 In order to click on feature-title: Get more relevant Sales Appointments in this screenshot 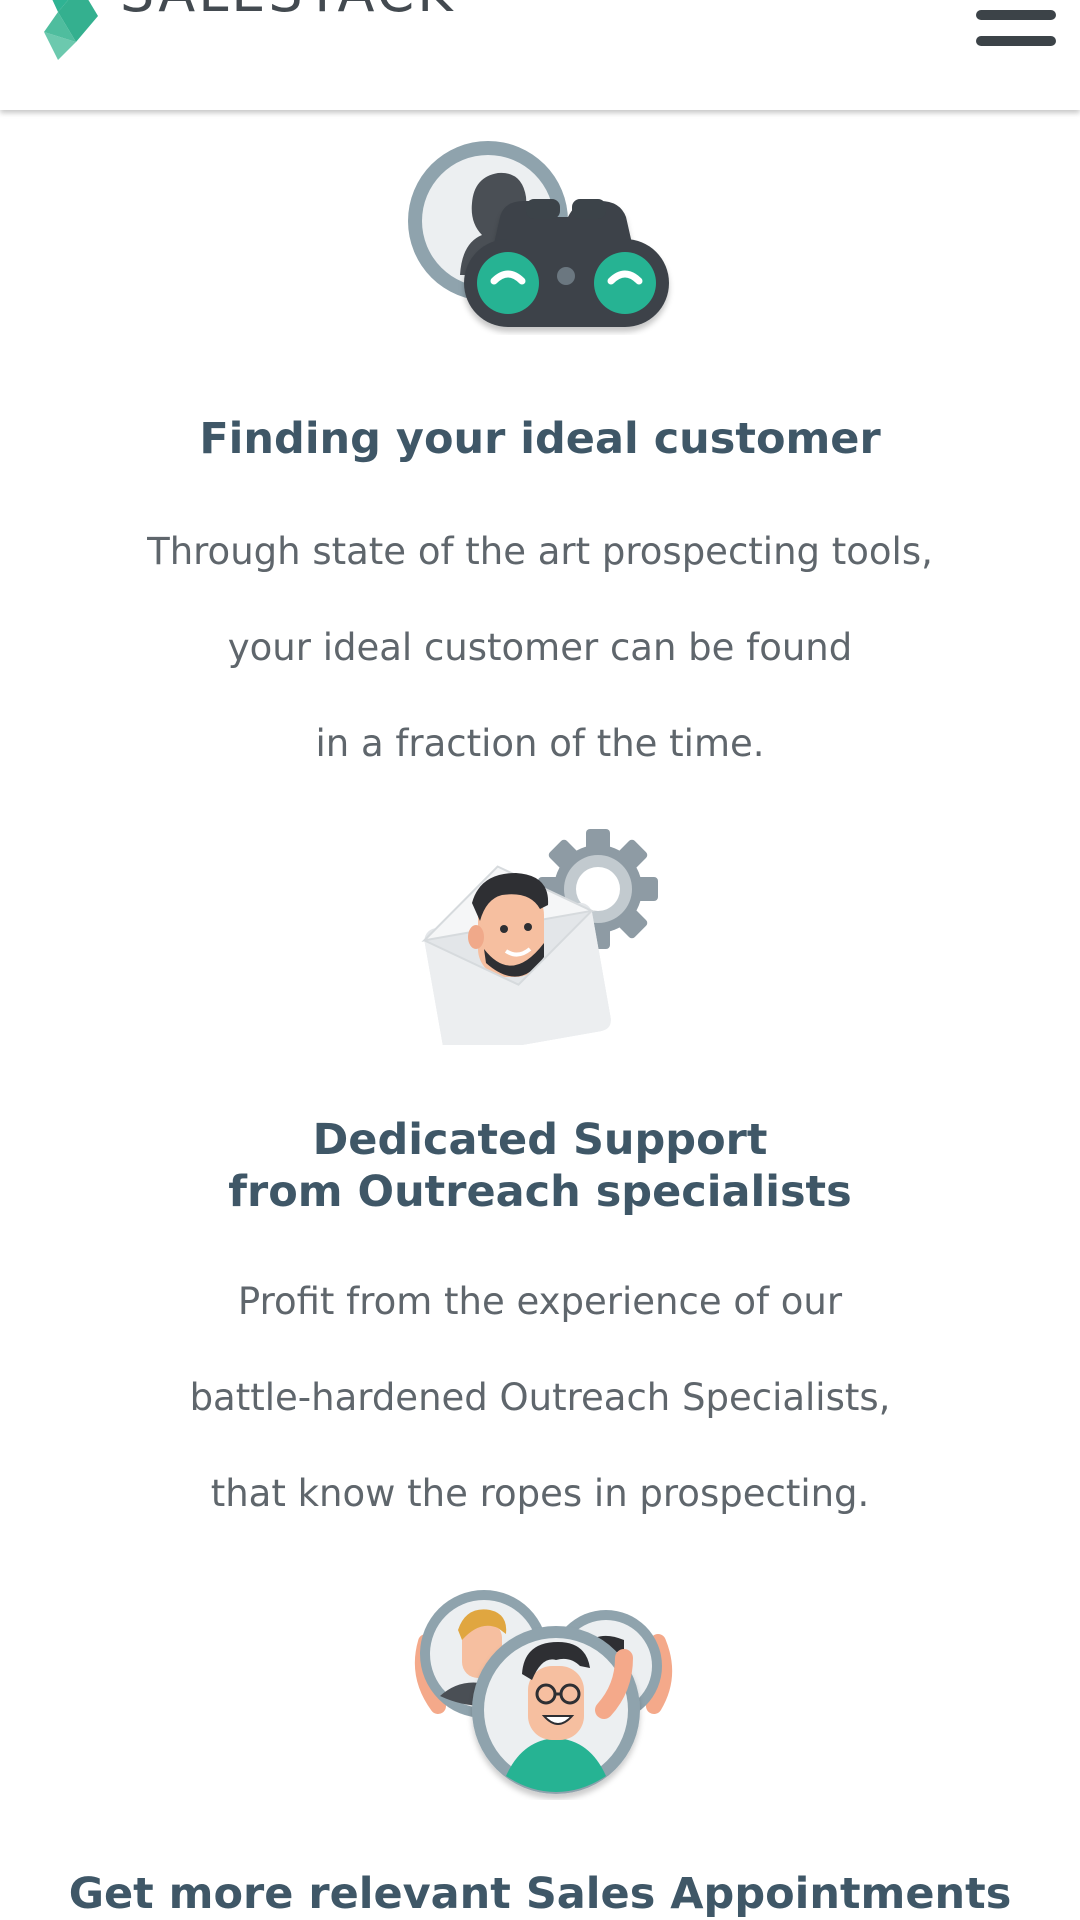, I will do `click(540, 1894)`.